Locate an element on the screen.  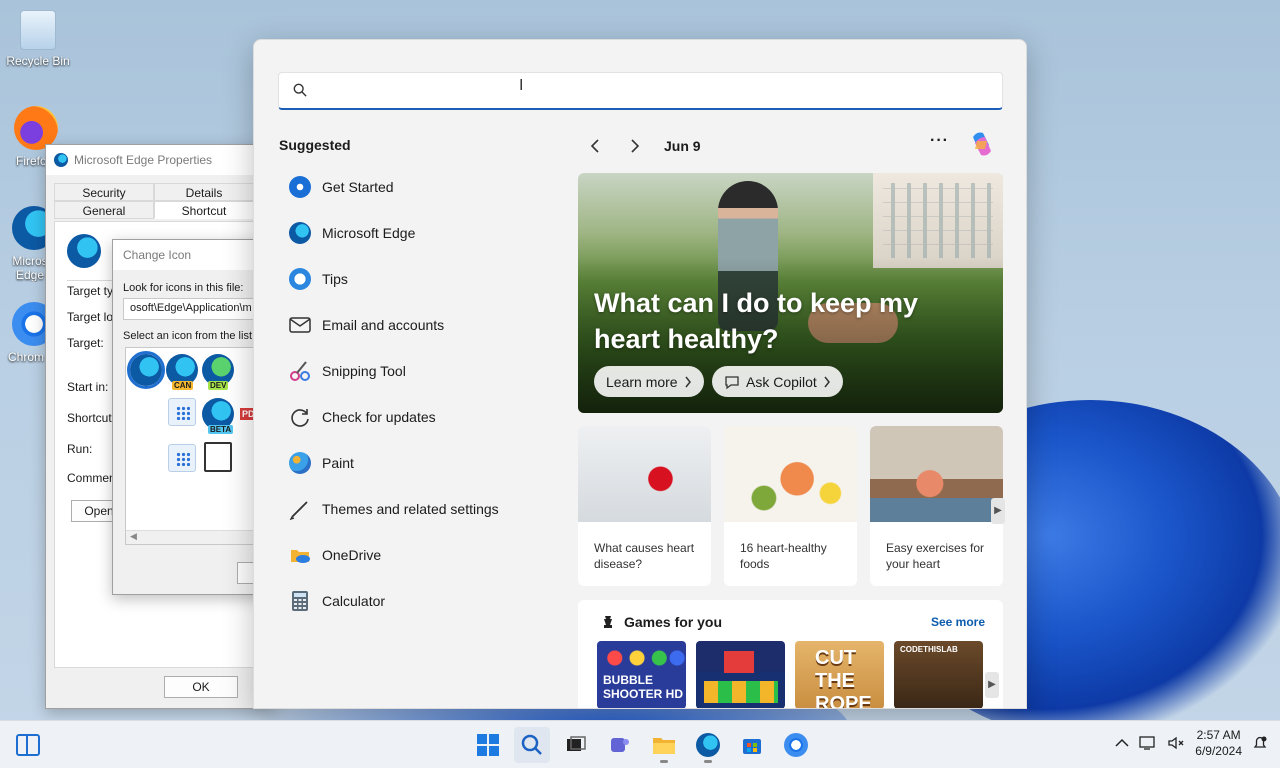
suggested-item-snipping-tool: Snipping Tool is located at coordinates (413, 371).